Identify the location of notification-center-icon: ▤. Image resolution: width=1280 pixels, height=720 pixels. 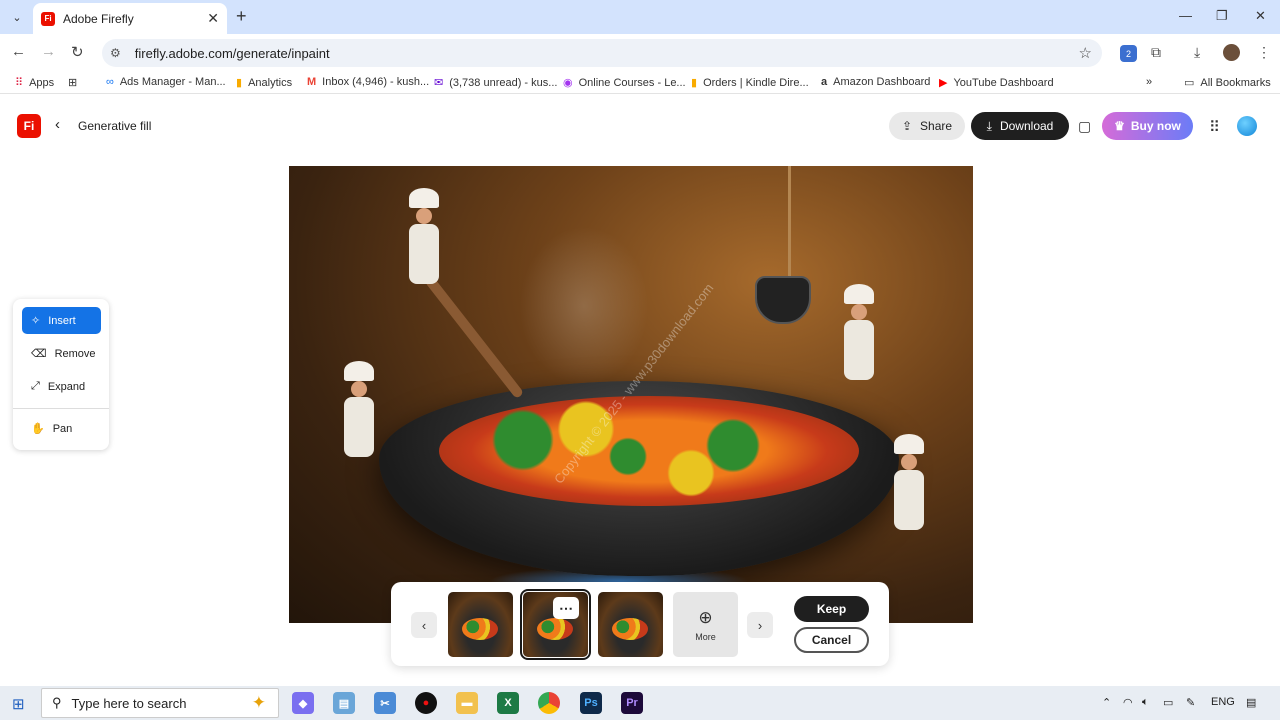
(1251, 702).